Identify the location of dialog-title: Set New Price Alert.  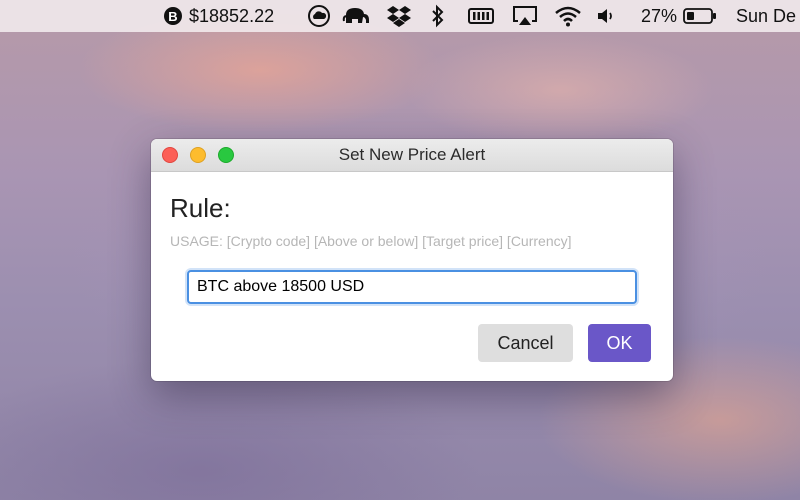
(412, 154).